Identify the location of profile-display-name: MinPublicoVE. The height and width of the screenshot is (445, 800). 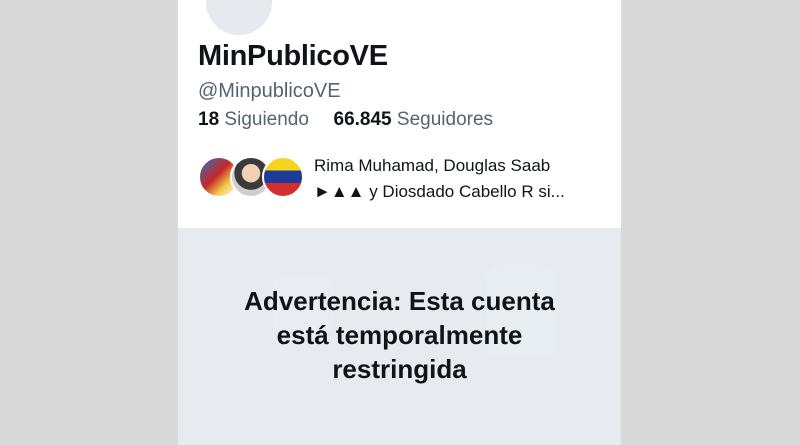
(293, 56).